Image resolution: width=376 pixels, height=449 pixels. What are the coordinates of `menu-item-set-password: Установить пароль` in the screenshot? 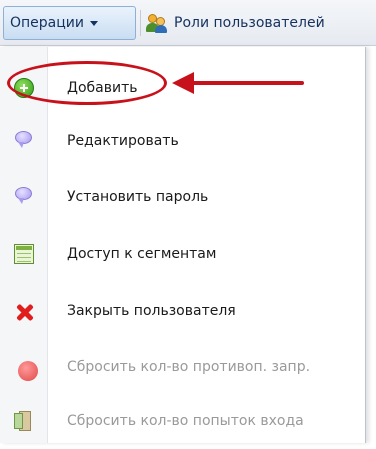 It's located at (183, 197).